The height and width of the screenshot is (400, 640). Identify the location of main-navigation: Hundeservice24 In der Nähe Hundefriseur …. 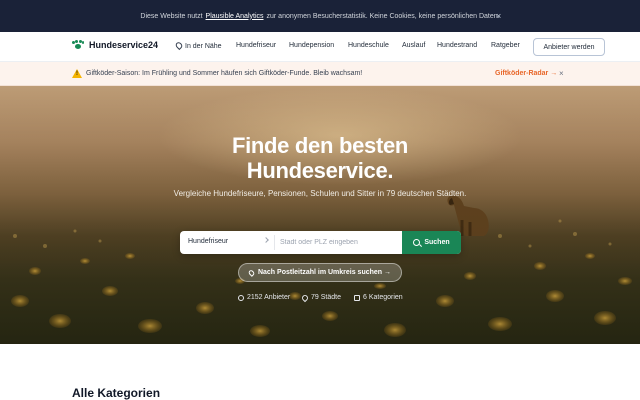
(320, 47).